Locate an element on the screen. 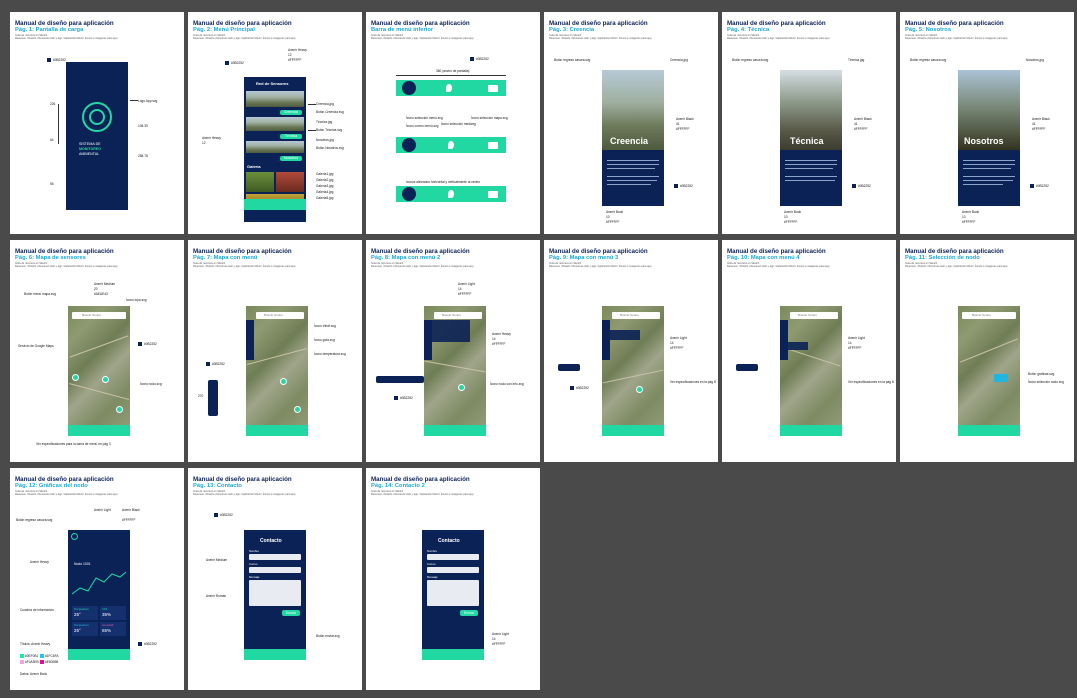 The height and width of the screenshot is (698, 1077). font-label: Avenir Roman is located at coordinates (216, 596).